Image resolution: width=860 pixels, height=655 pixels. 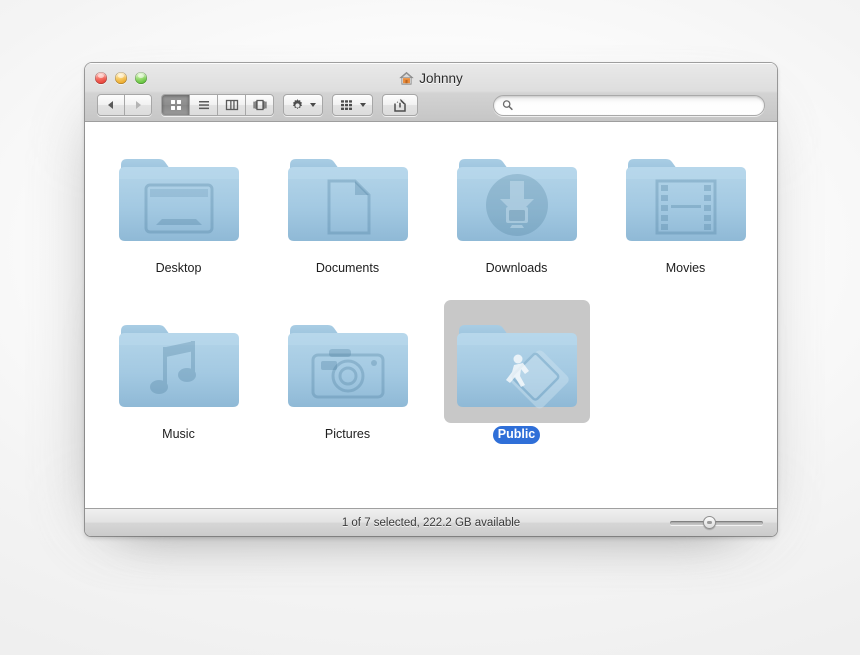 I want to click on status-text: 1 of 7 selected, 222.2 GB available, so click(x=431, y=522).